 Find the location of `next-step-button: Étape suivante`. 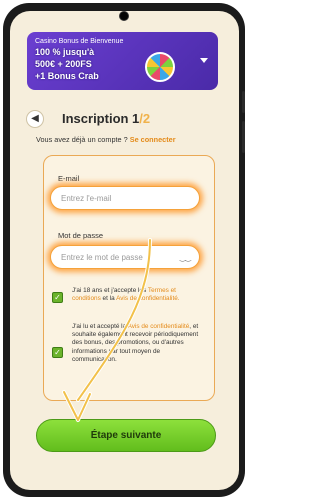

next-step-button: Étape suivante is located at coordinates (126, 435).